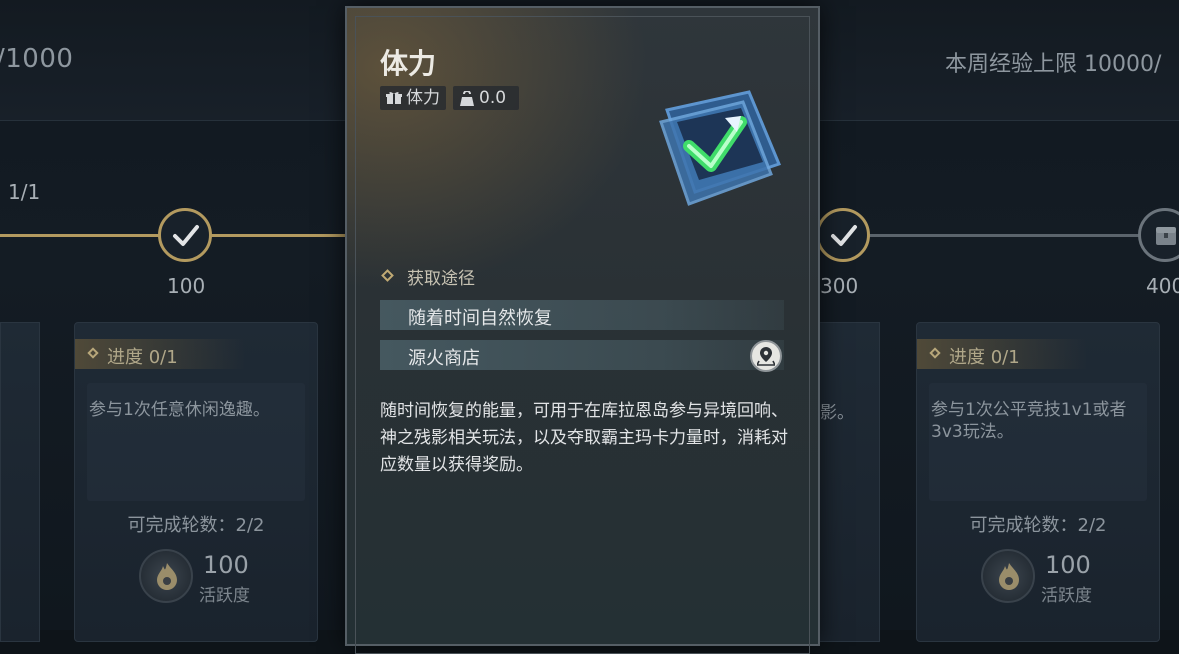 The width and height of the screenshot is (1179, 654). I want to click on item-weight-text: 0.0, so click(493, 98).